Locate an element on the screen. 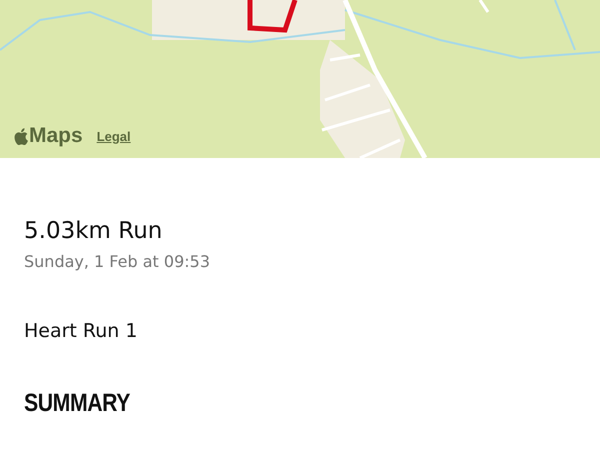 The height and width of the screenshot is (450, 600). activity-date: Sunday, 1 Feb at 09:53 is located at coordinates (117, 262).